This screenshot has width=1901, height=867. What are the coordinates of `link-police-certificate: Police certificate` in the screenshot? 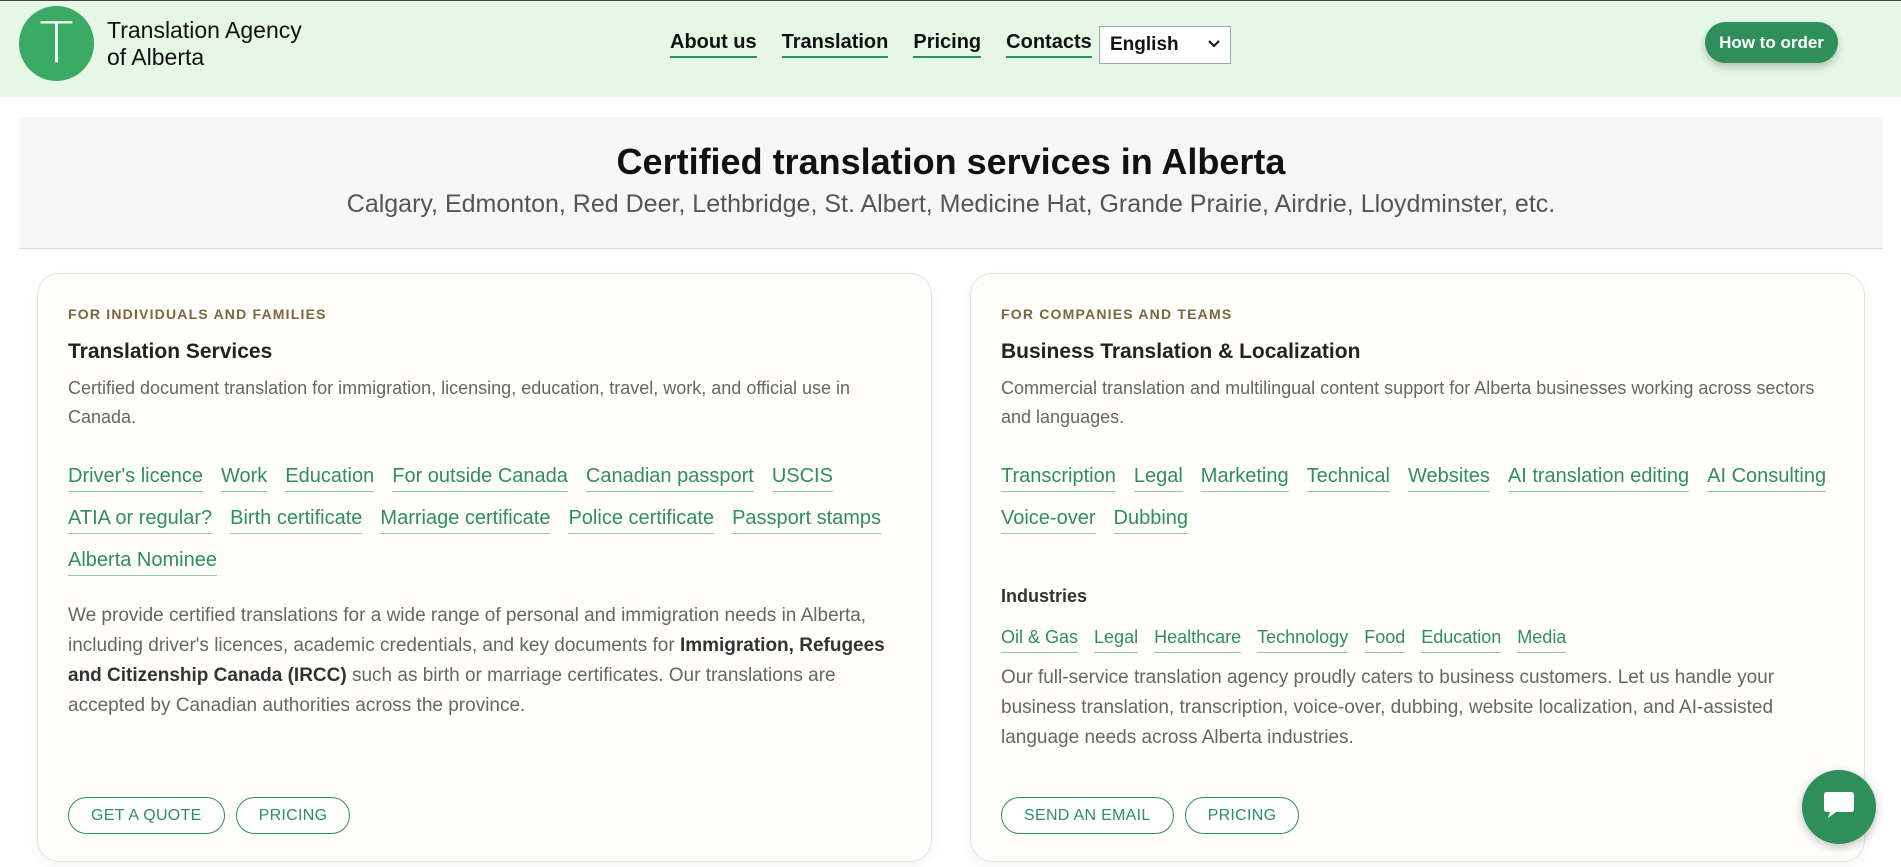 It's located at (641, 519).